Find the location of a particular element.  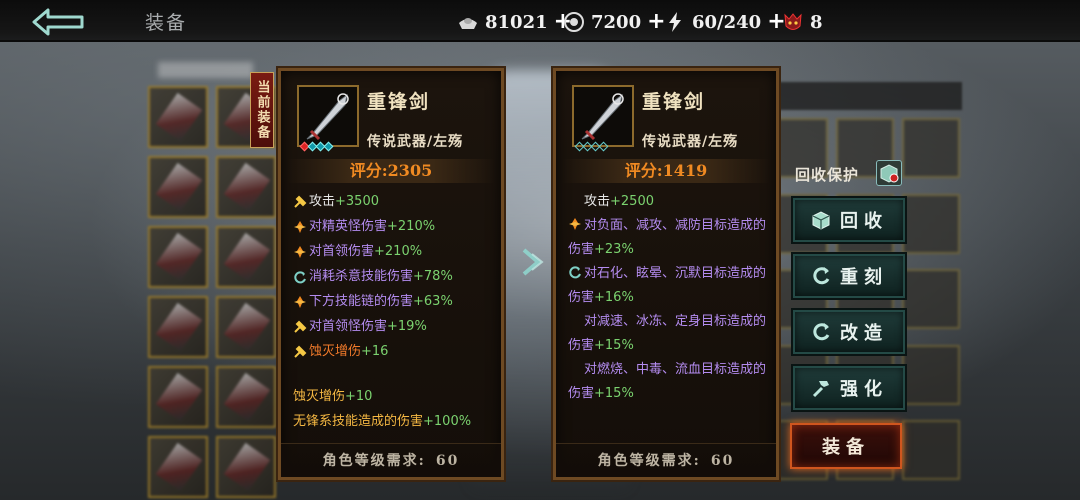

gem-blue-icon is located at coordinates (328, 146).